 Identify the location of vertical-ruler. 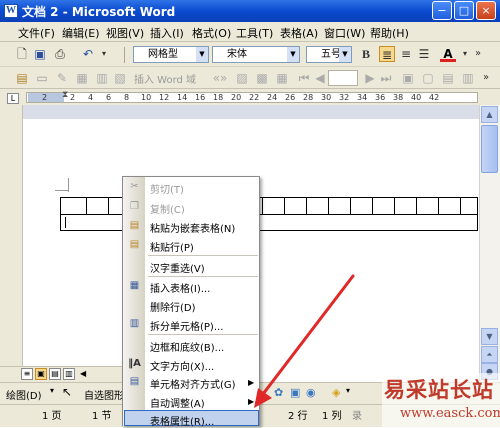
(11, 243).